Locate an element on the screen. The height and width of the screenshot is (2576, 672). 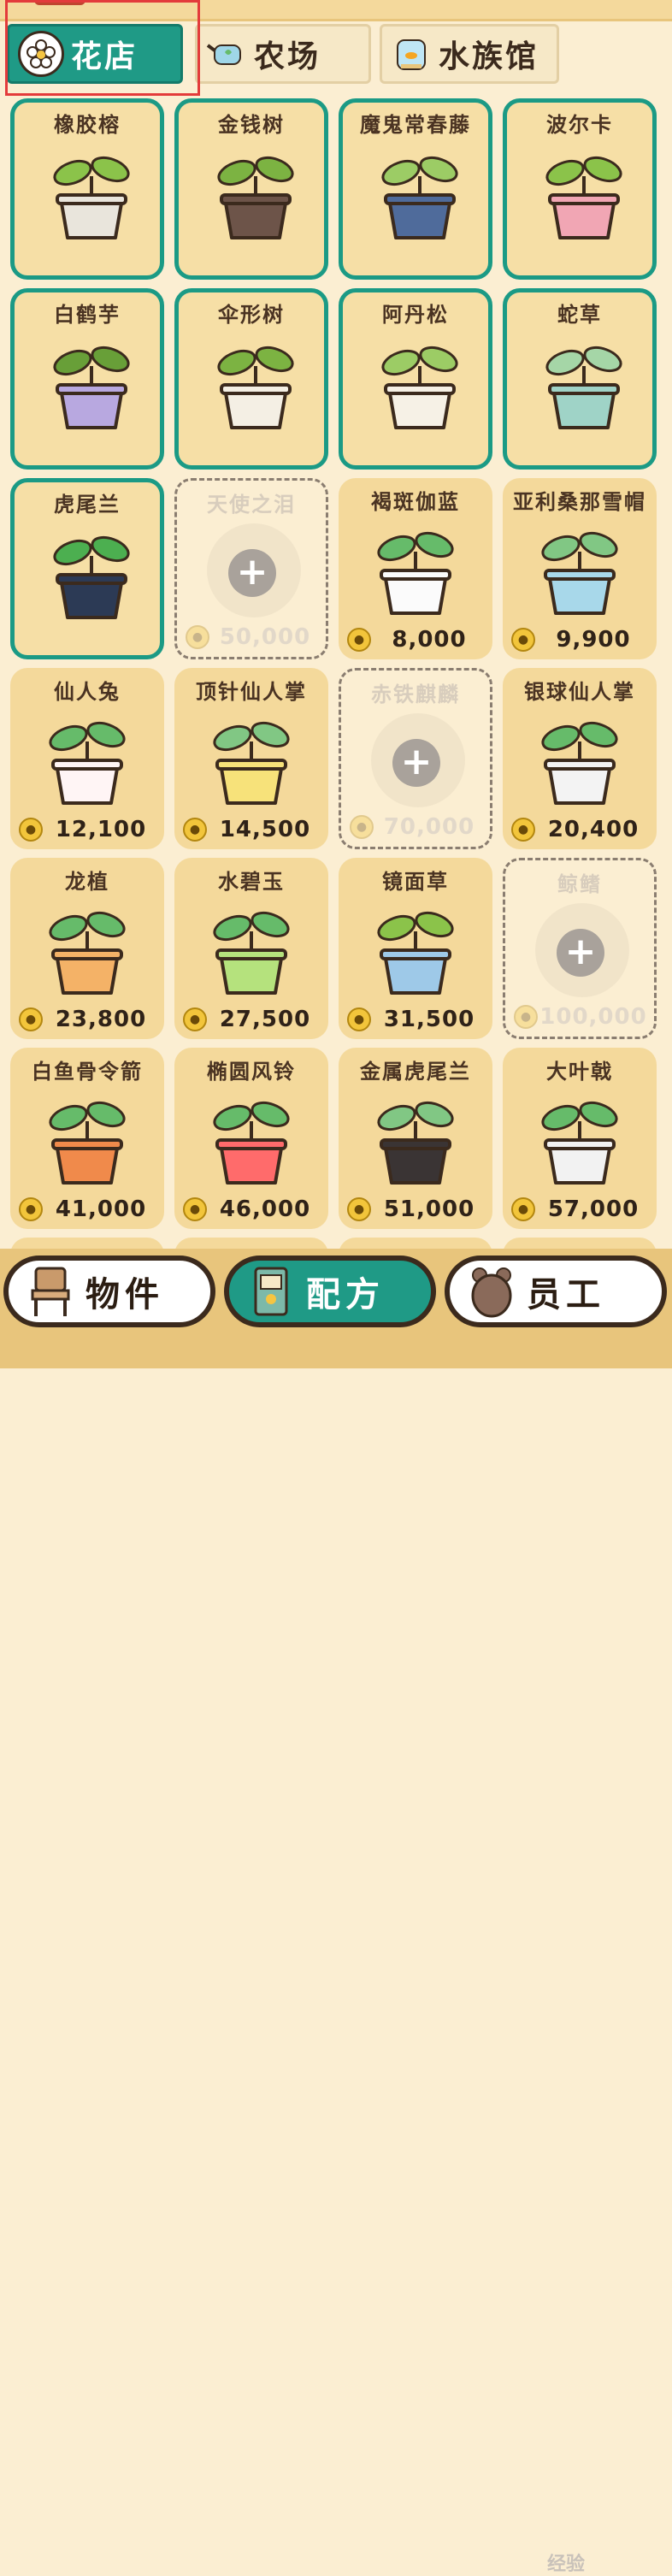
tab-label: 农场 is located at coordinates (287, 56).